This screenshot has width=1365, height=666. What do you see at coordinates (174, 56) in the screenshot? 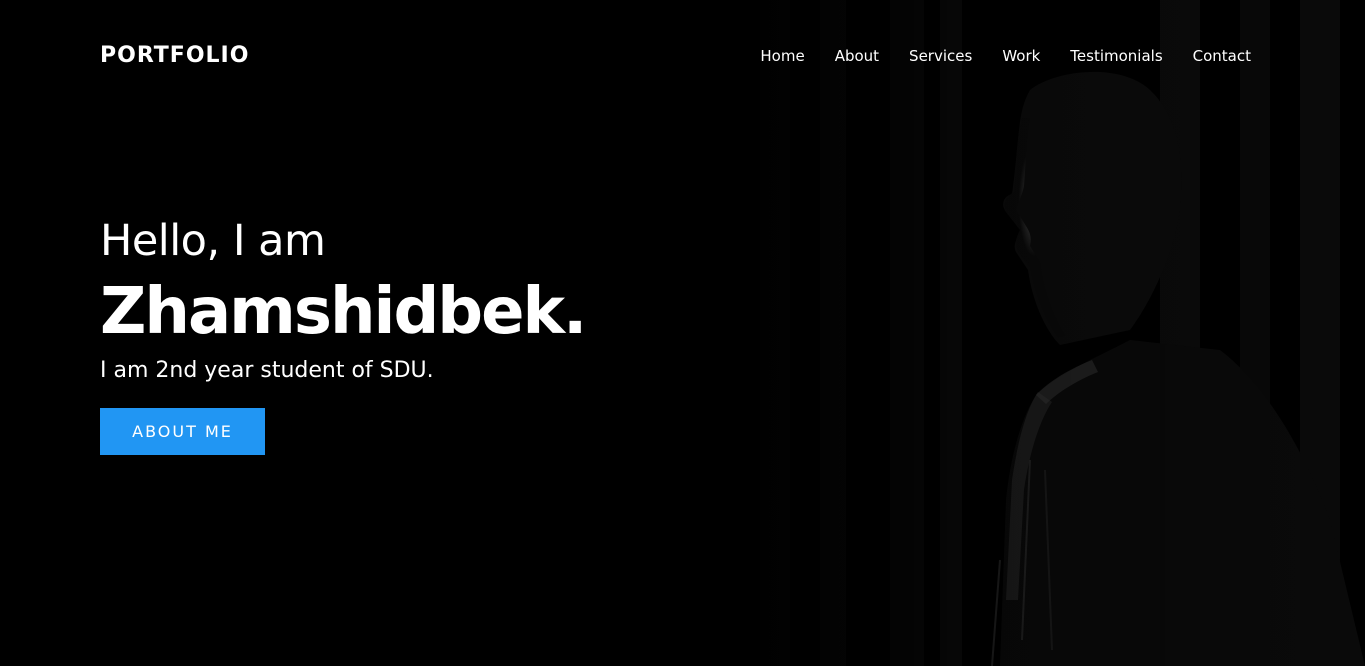
I see `logo: PORTFOLIO` at bounding box center [174, 56].